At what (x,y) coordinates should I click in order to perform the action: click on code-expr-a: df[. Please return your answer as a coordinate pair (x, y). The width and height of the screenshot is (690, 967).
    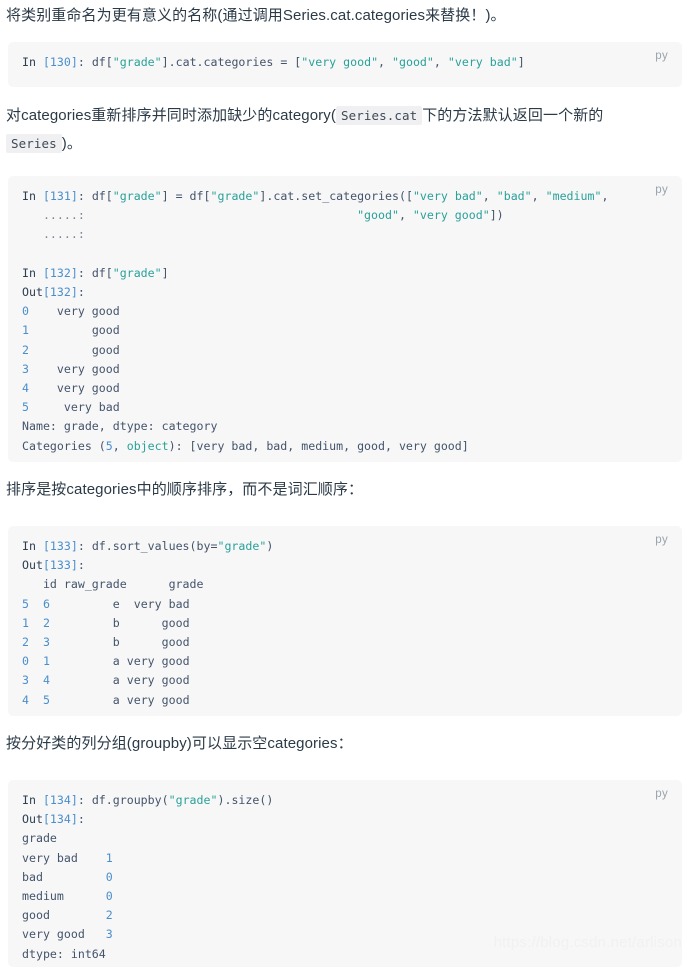
    Looking at the image, I should click on (102, 62).